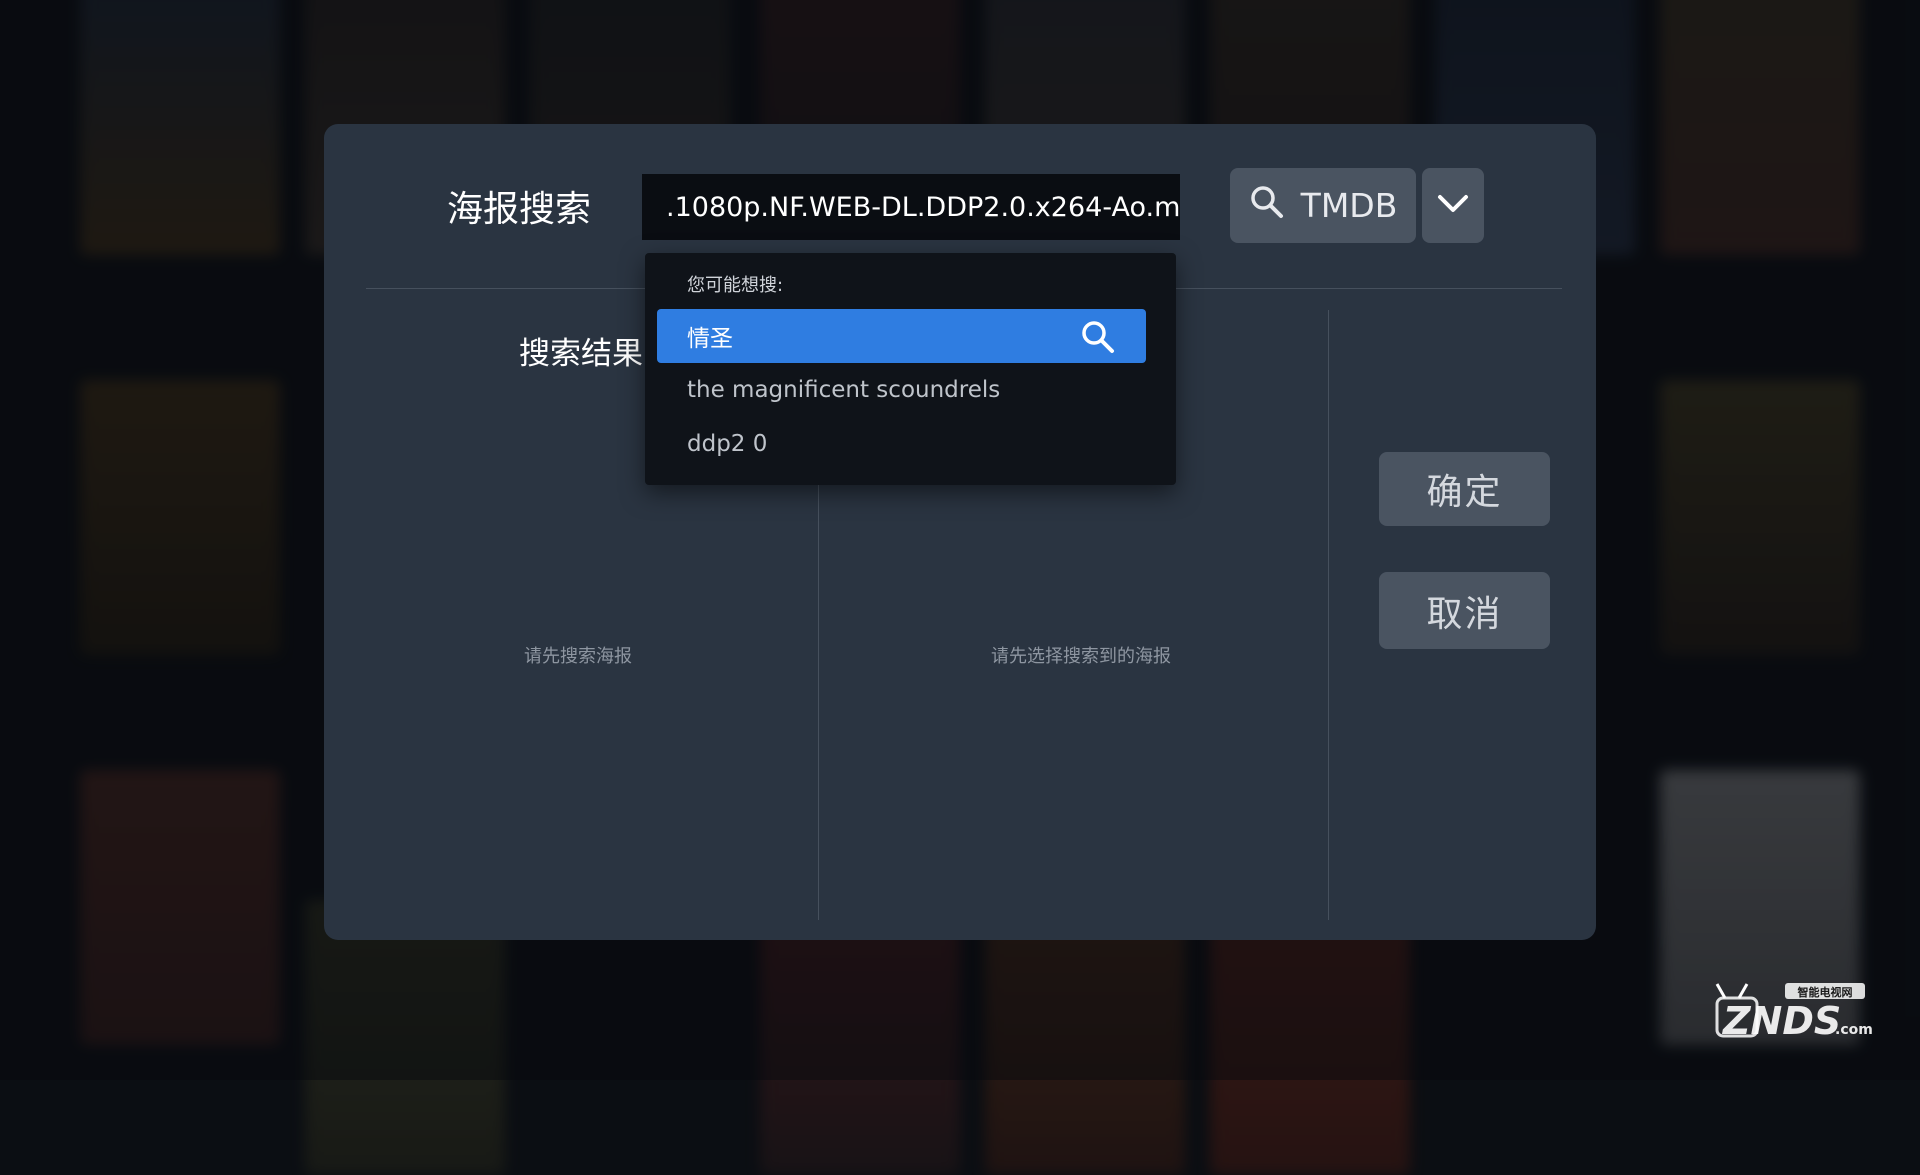  Describe the element at coordinates (1781, 1021) in the screenshot. I see `watermark-brand: ZNDS` at that location.